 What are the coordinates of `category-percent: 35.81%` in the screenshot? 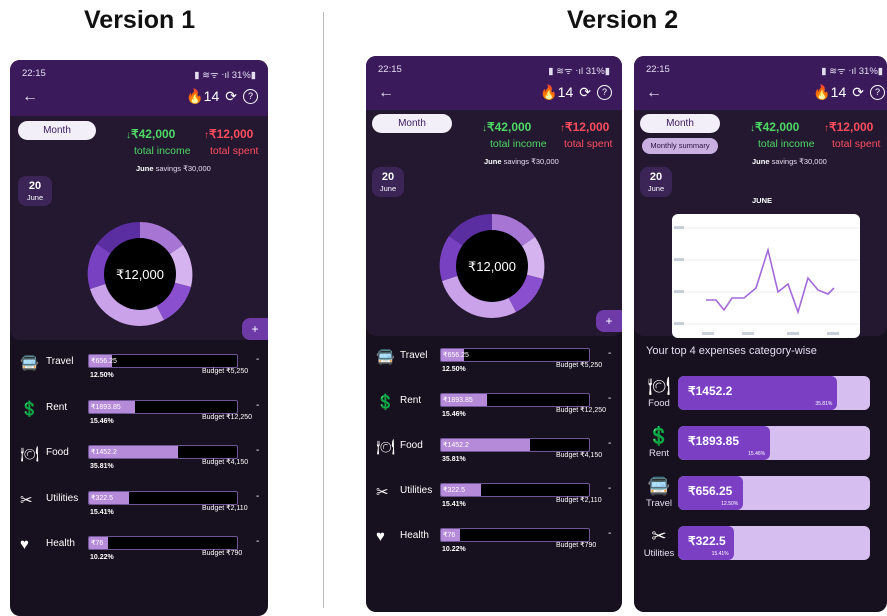 It's located at (102, 466).